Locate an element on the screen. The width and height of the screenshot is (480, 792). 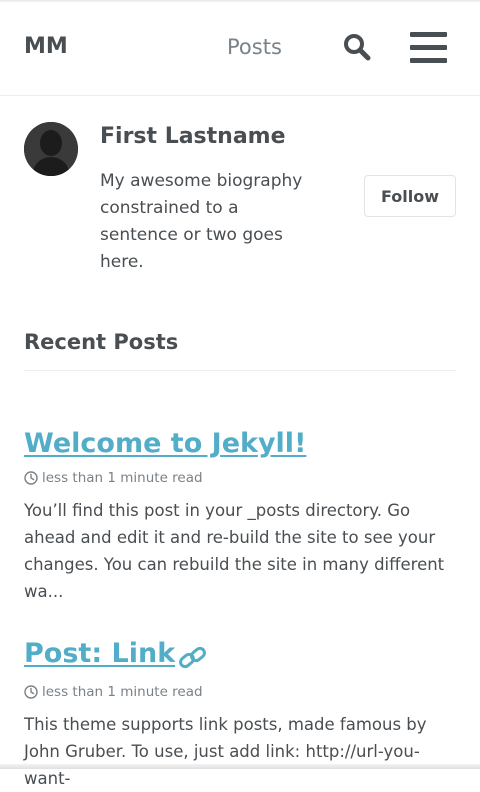
search-icon is located at coordinates (357, 47).